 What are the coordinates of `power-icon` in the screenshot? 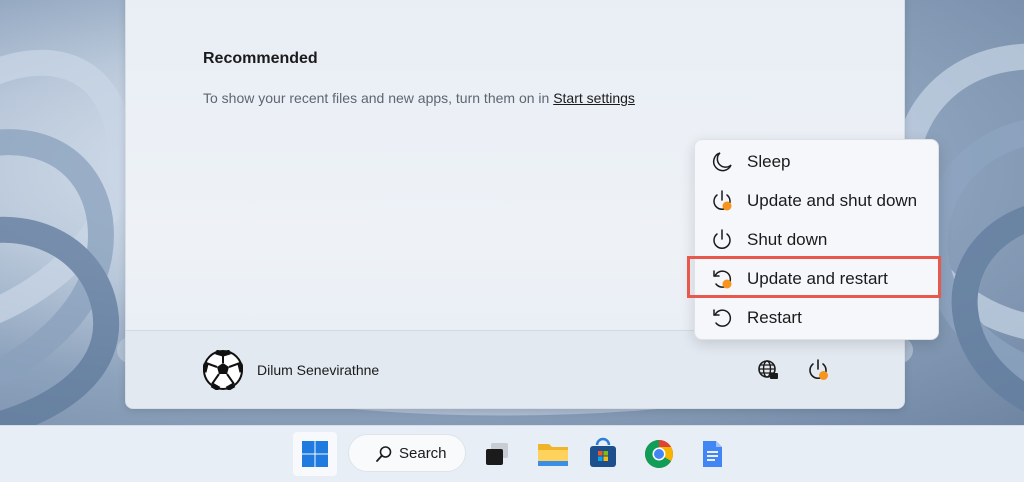 It's located at (722, 239).